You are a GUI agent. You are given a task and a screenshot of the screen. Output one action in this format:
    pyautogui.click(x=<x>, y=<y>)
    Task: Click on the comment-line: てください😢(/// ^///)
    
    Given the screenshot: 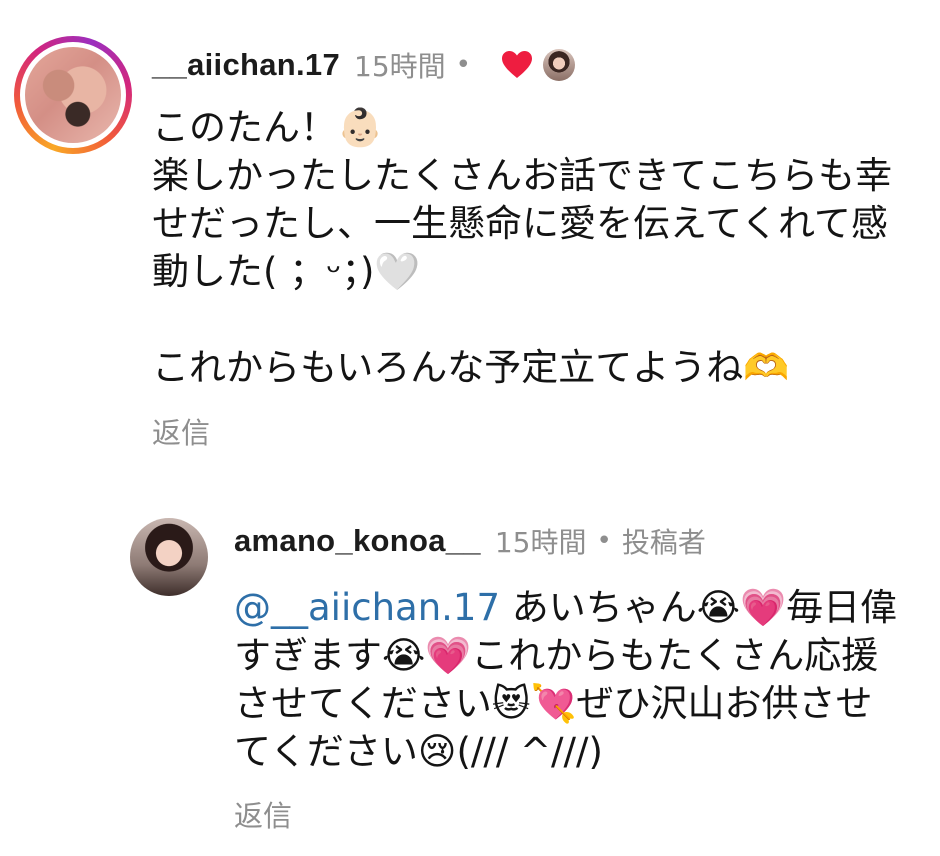 What is the action you would take?
    pyautogui.click(x=418, y=751)
    